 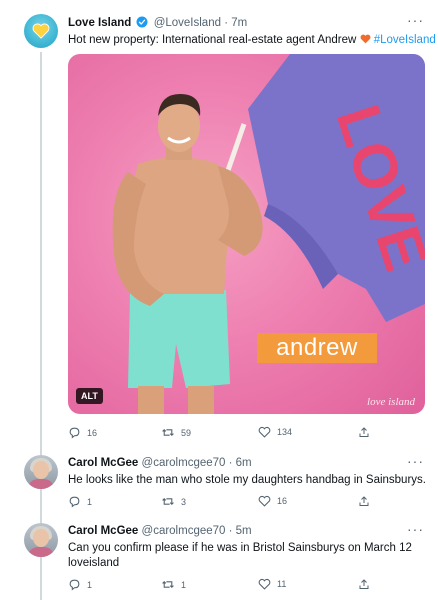 I want to click on tweet-actions: 1 1 11, so click(x=223, y=587).